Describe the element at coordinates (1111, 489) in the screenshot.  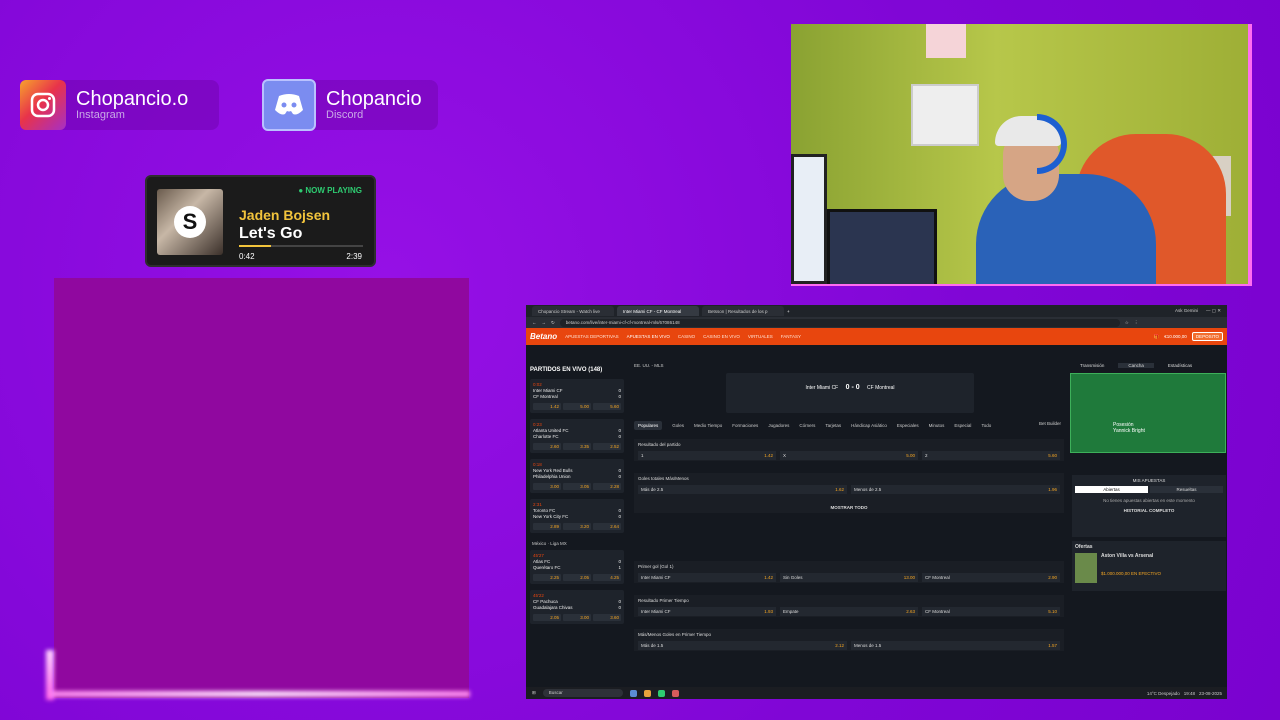
I see `open-bets-toggle: Abiertas` at that location.